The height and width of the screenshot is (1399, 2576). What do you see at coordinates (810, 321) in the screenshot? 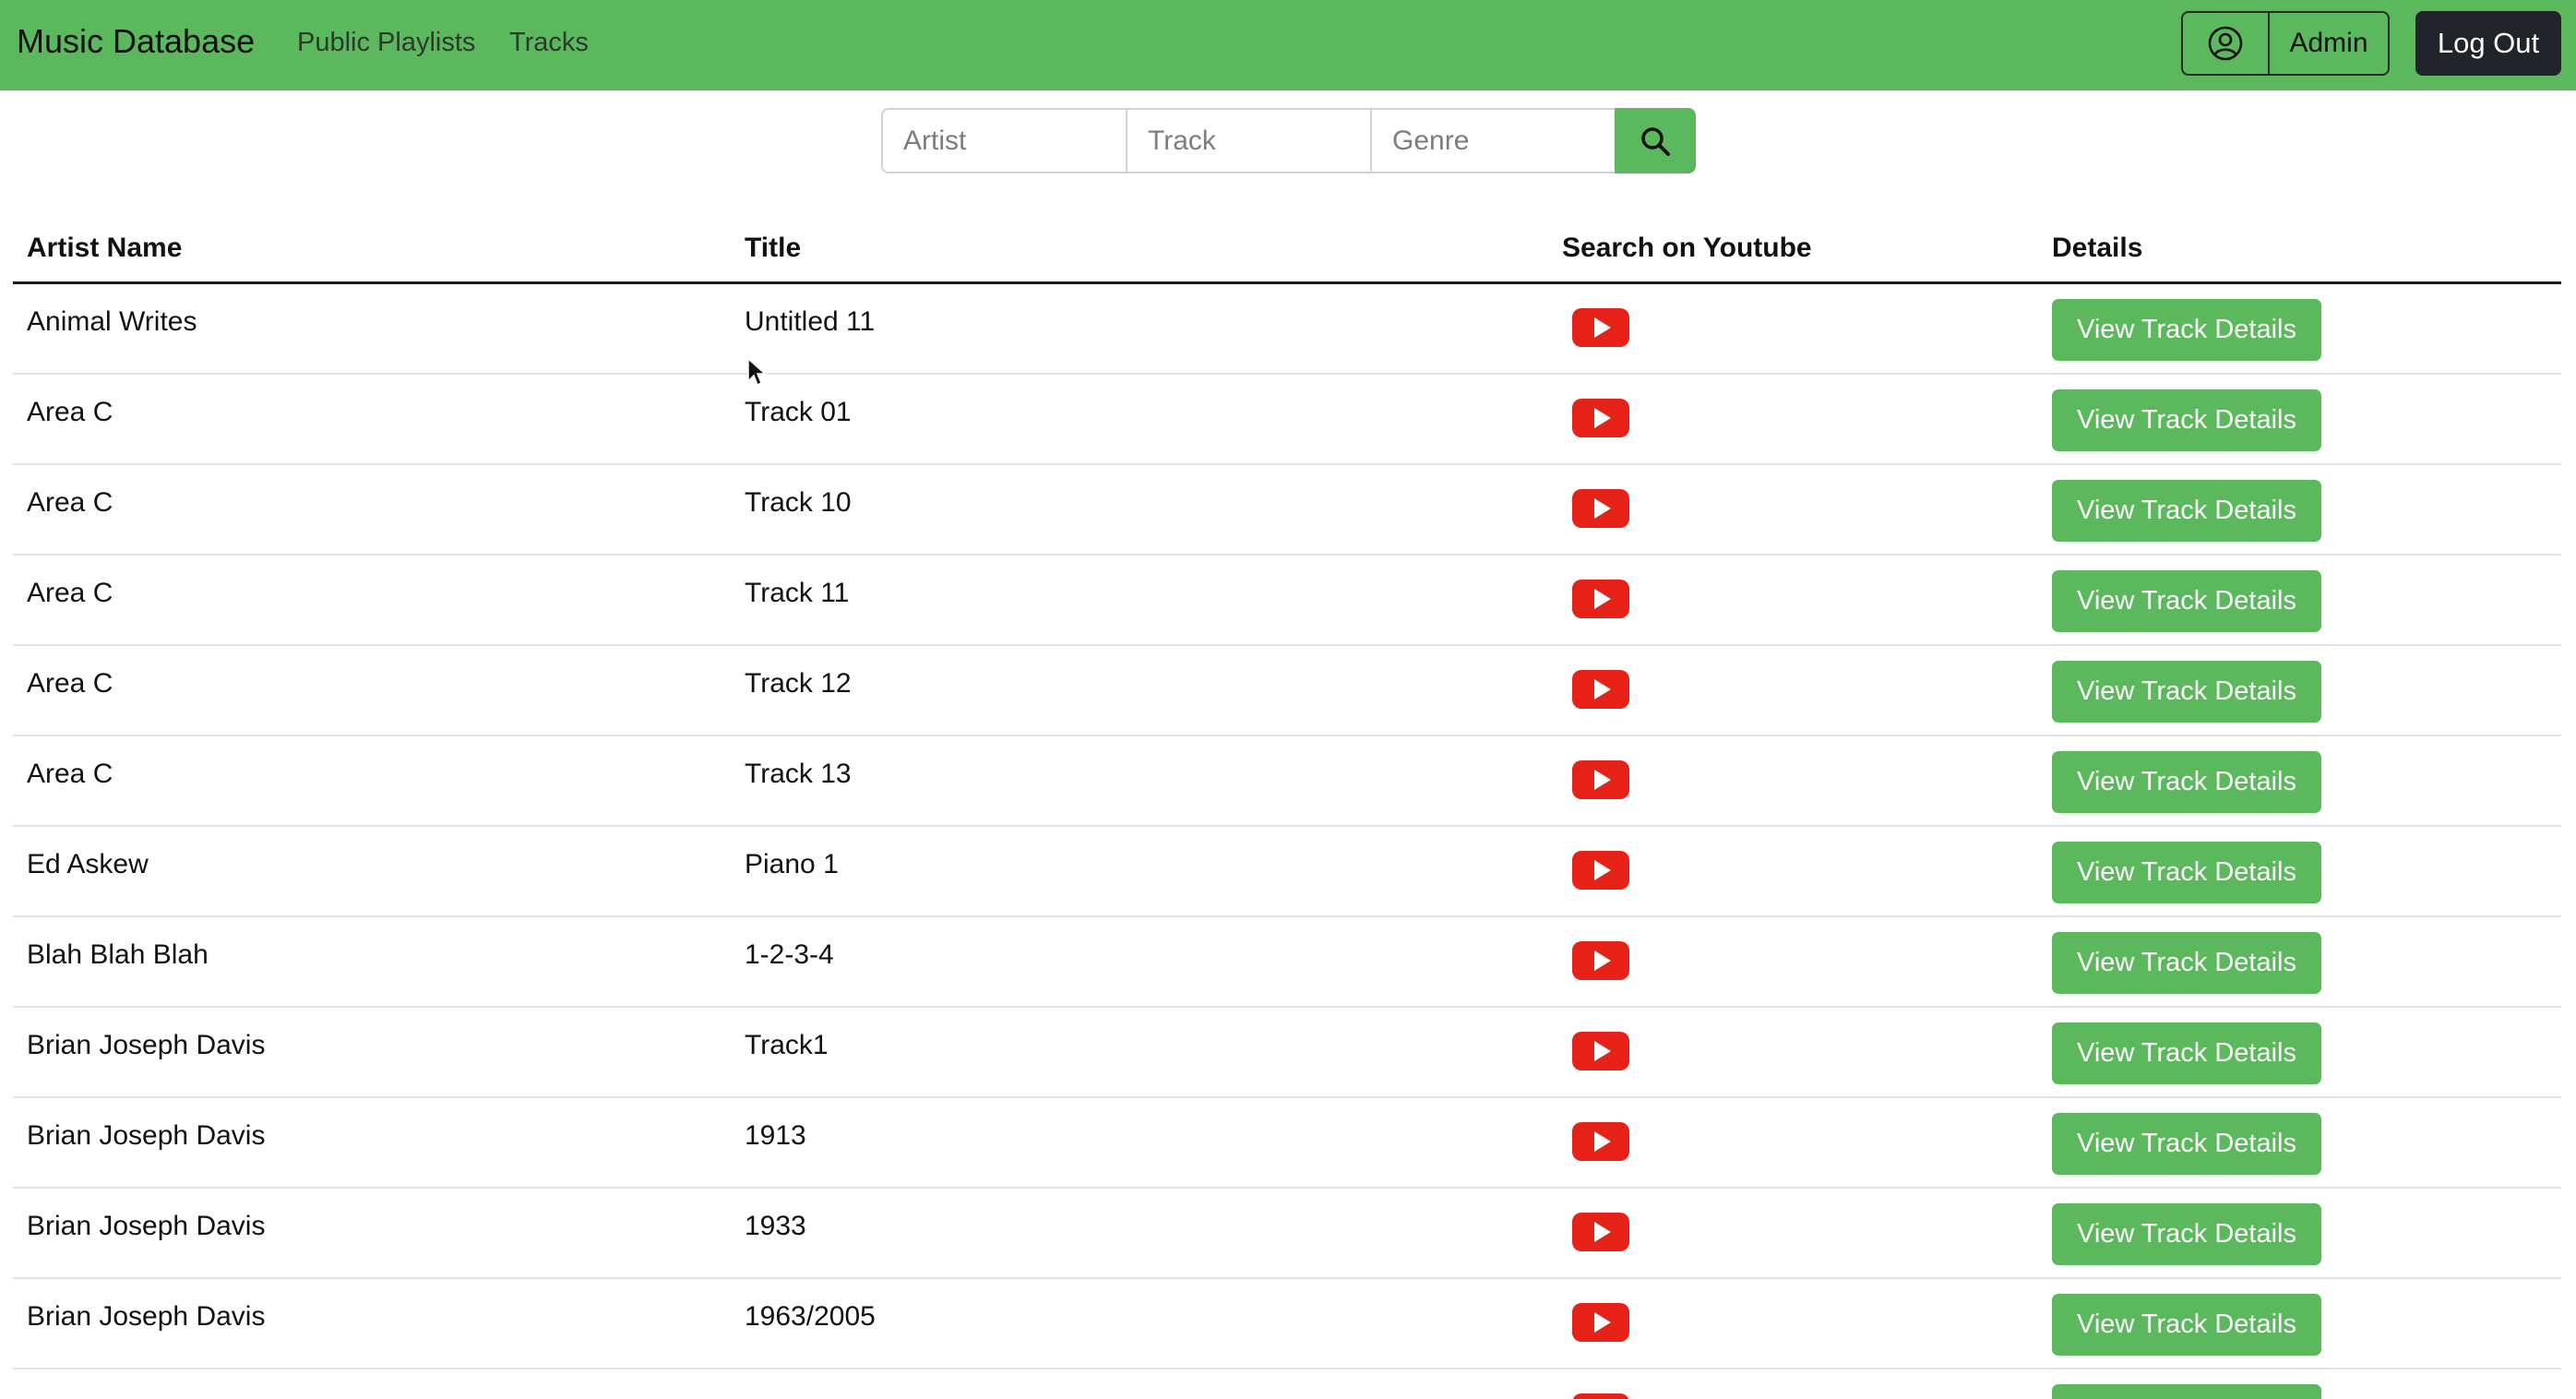
I see `track-title-cell: Untitled 11` at bounding box center [810, 321].